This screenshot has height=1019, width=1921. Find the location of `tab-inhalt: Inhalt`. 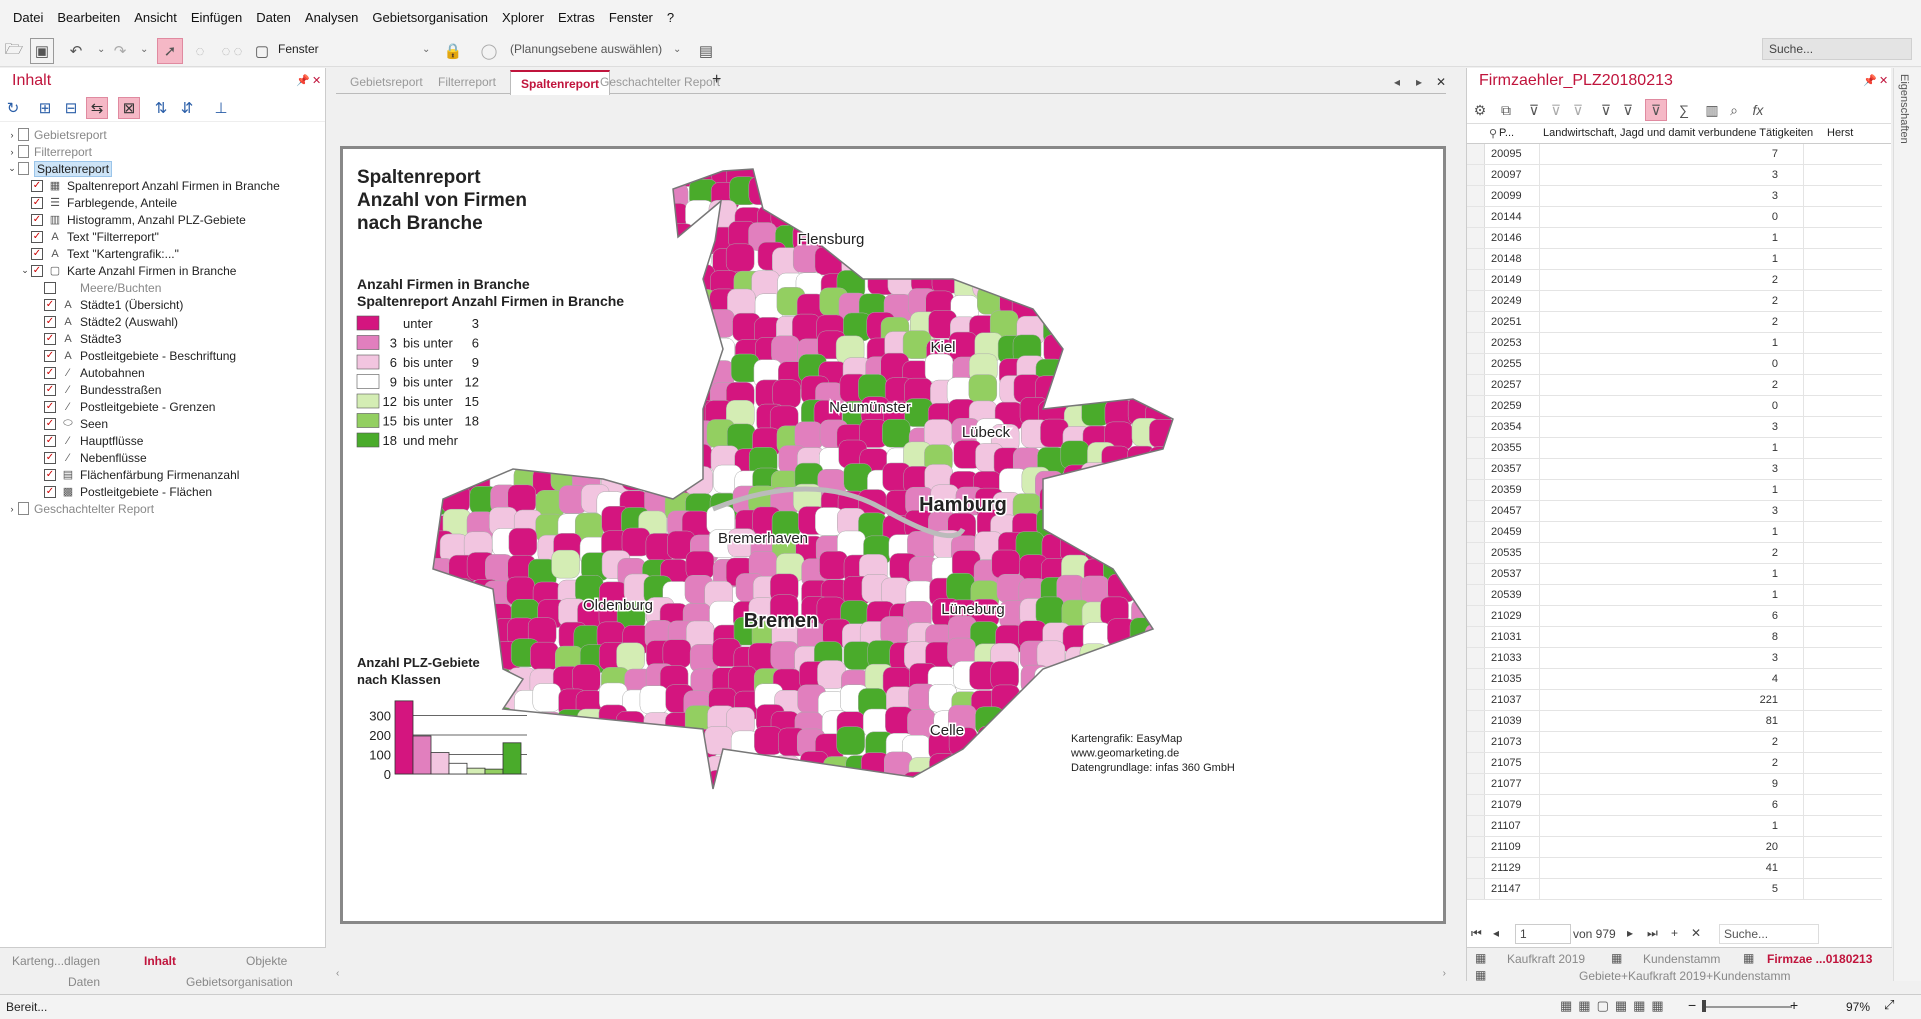

tab-inhalt: Inhalt is located at coordinates (160, 961).